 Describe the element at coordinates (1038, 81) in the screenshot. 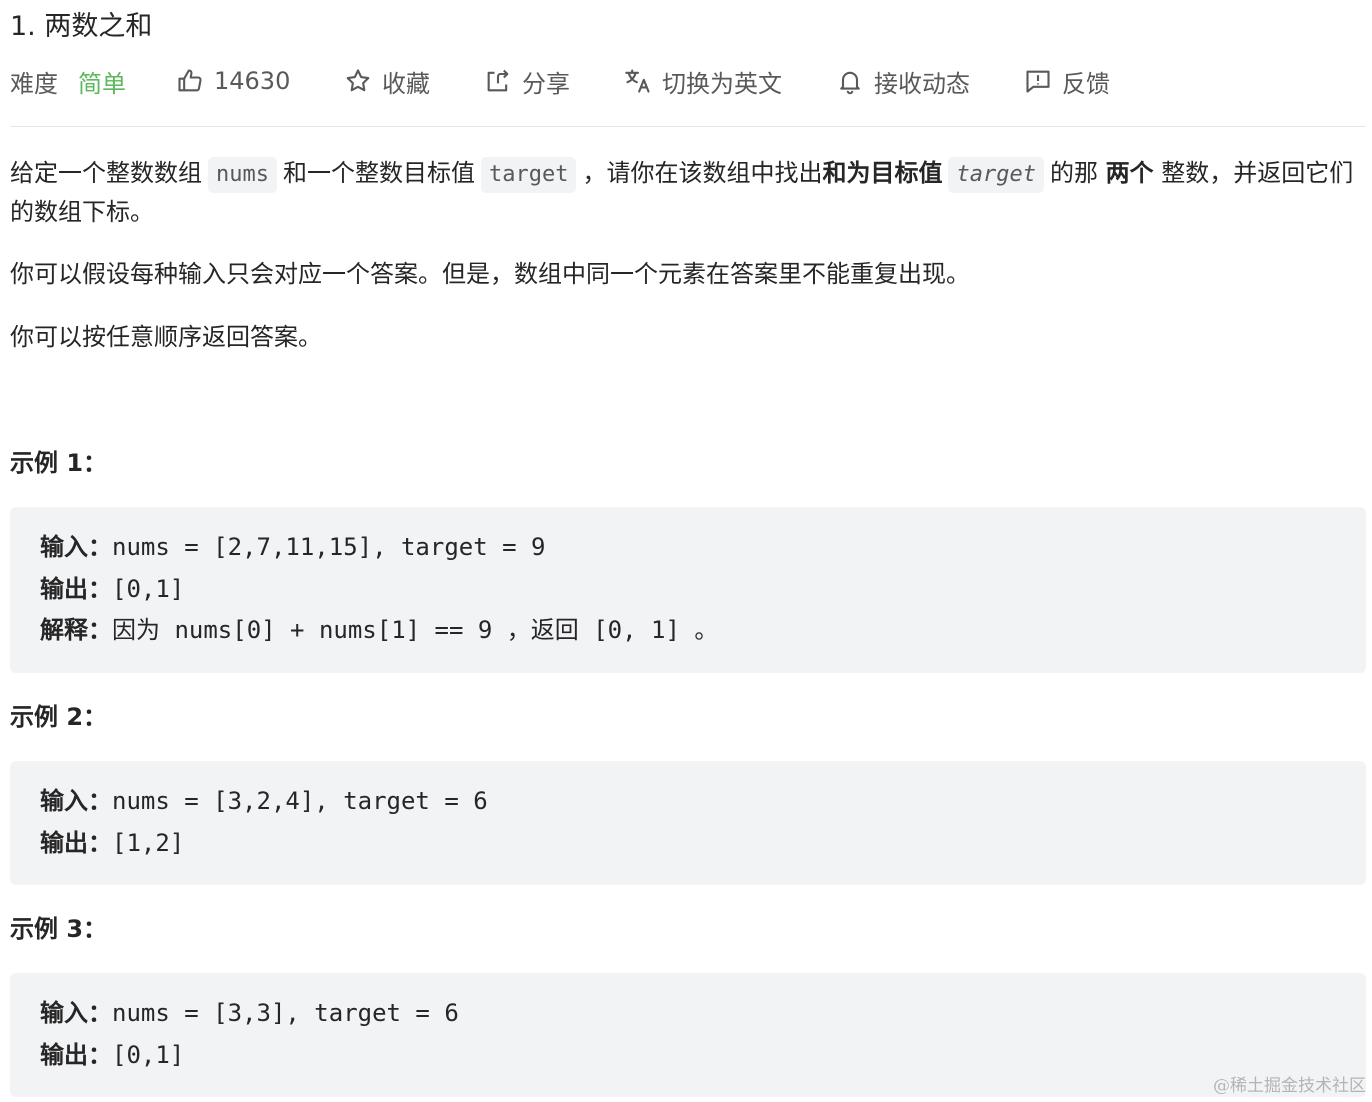

I see `feedback-icon` at that location.